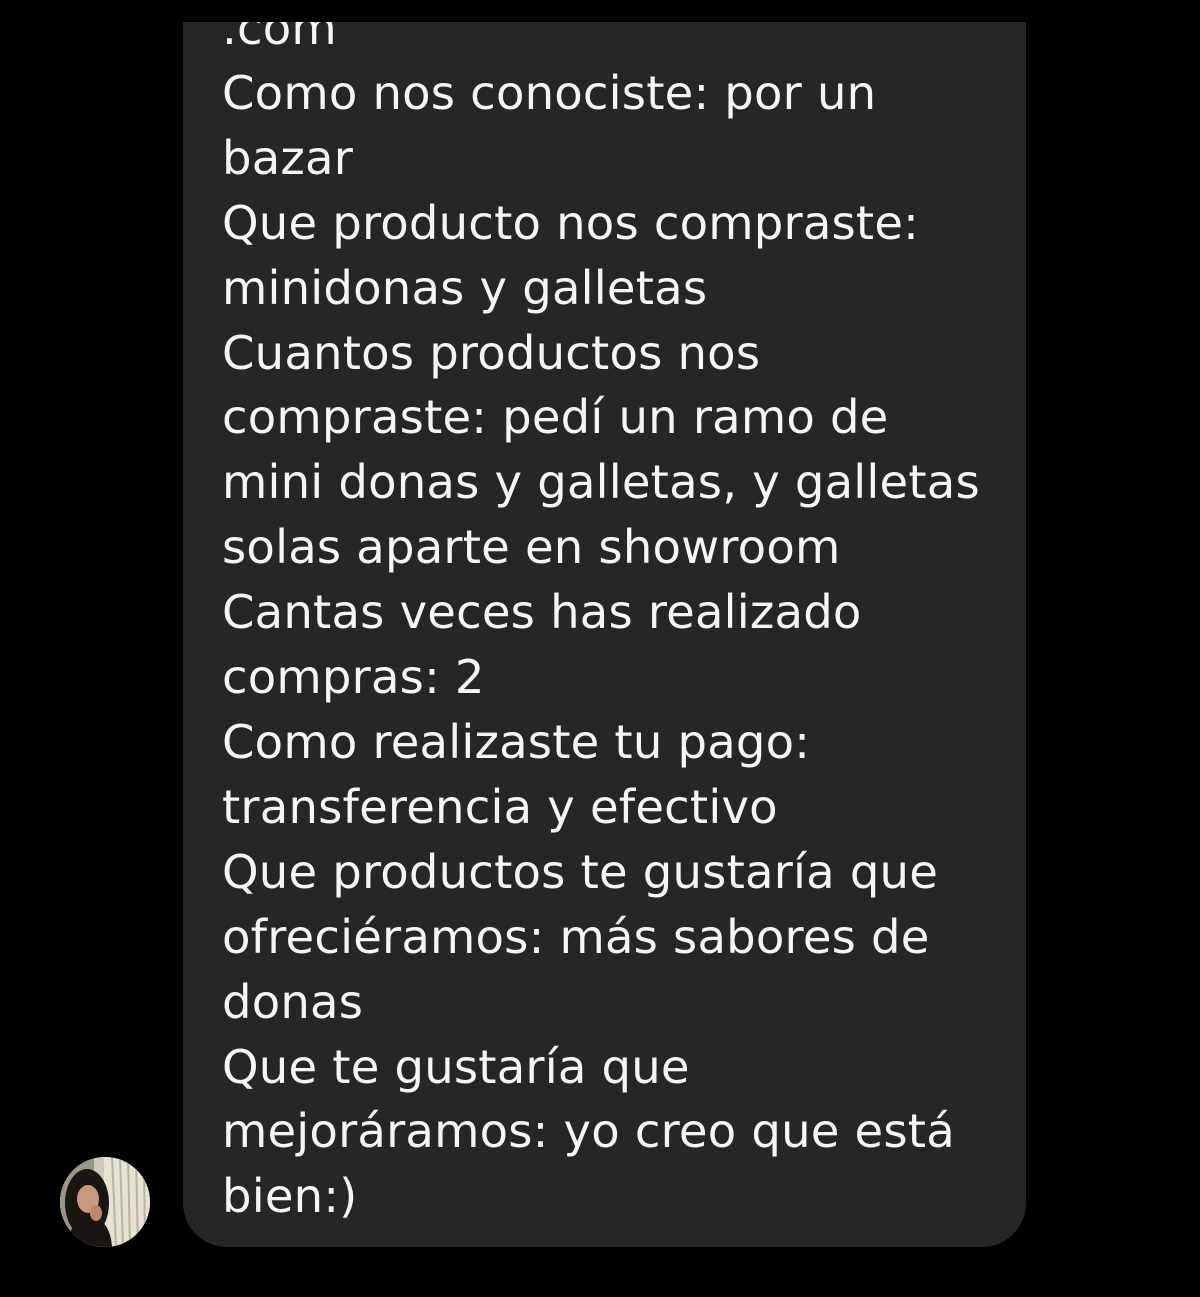  Describe the element at coordinates (580, 871) in the screenshot. I see `message-line: Que productos te gustaría que` at that location.